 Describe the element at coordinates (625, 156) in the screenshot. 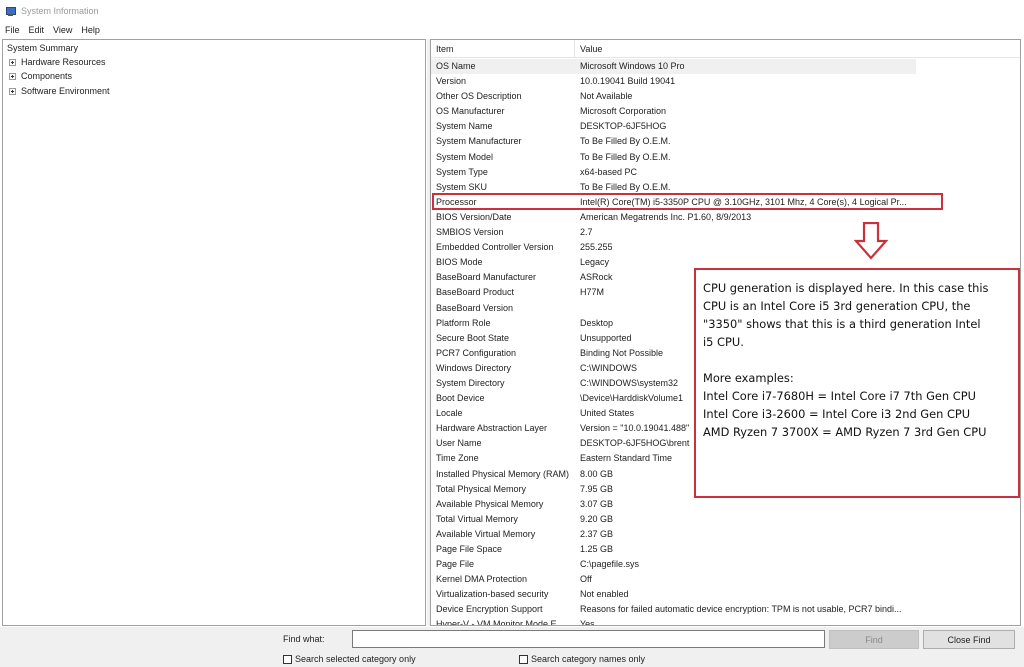

I see `row-value-cell: To Be Filled By O.E.M.` at that location.